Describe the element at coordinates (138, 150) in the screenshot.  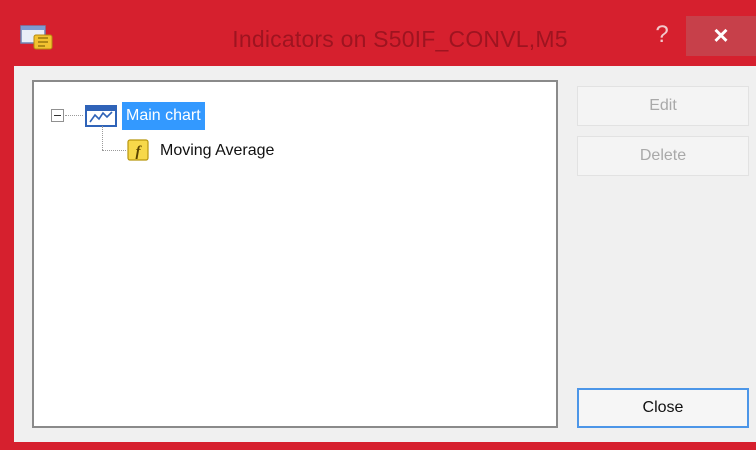
I see `indicator-function-icon: f` at that location.